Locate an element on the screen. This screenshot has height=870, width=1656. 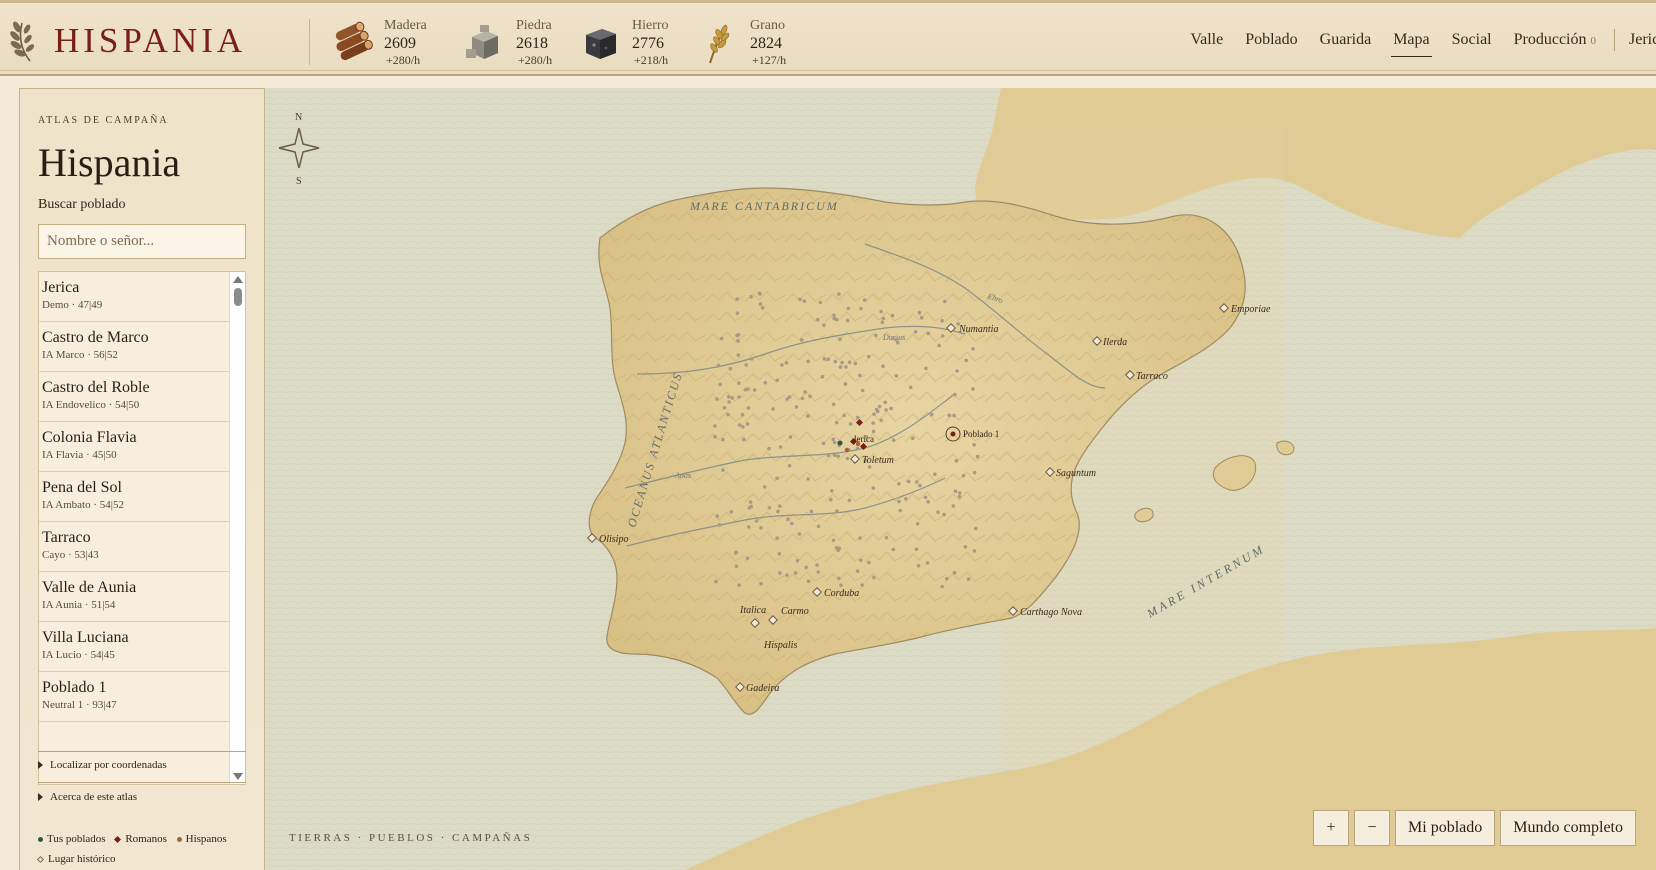
list-item: Villa Luciana IA Lucio · 54|45 is located at coordinates (135, 647).